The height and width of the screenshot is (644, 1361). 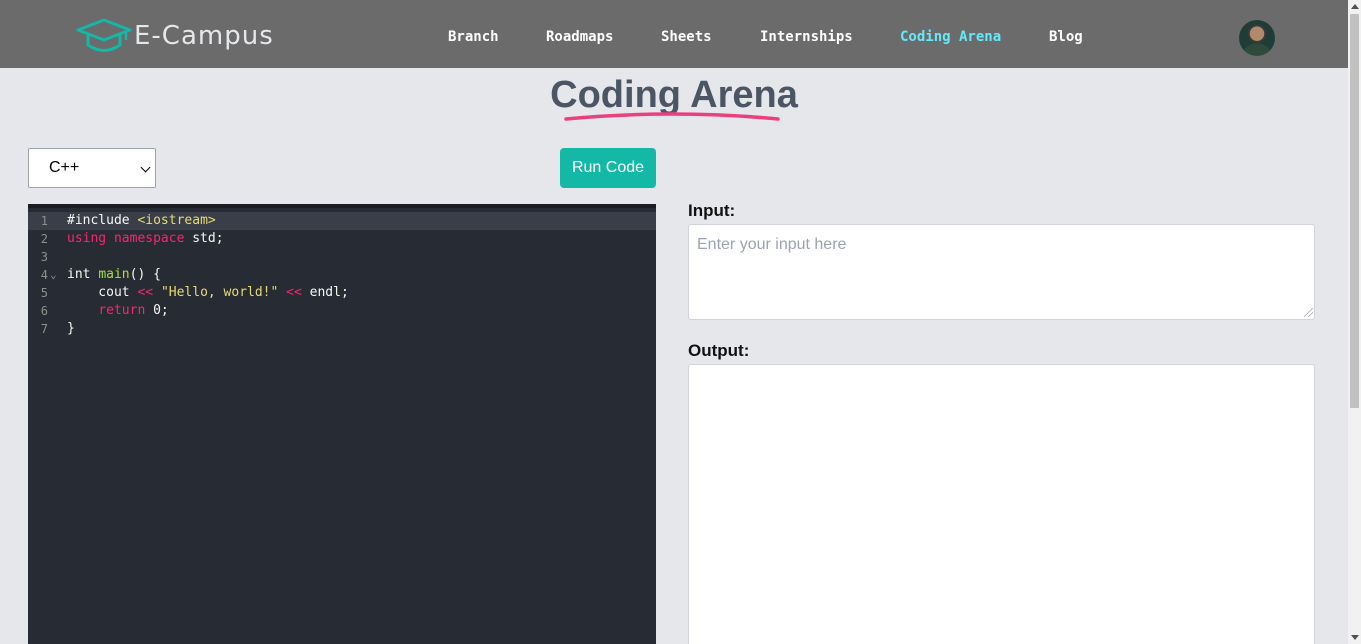 I want to click on language-select: C++, so click(x=92, y=168).